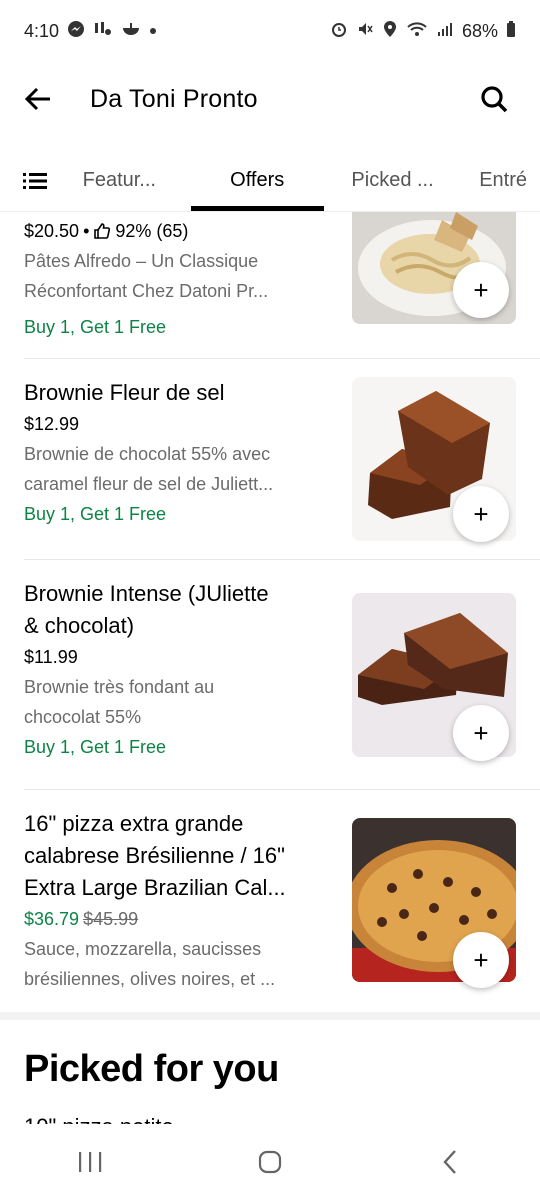  I want to click on status-right: 68%, so click(423, 31).